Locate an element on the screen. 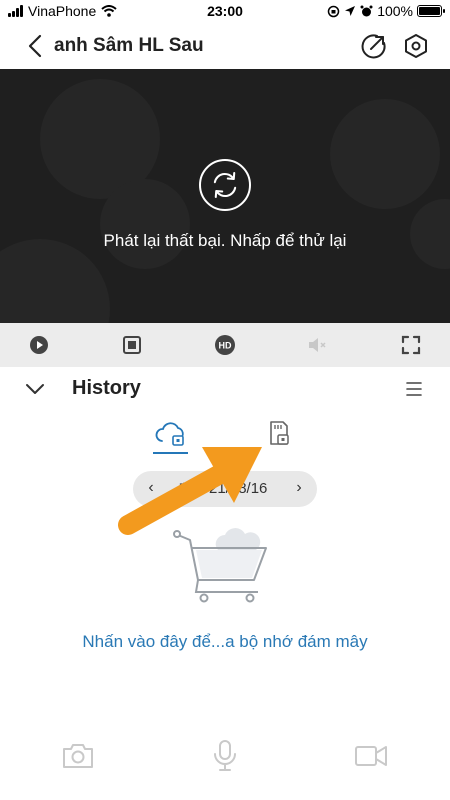  hd-icon: HD is located at coordinates (225, 345).